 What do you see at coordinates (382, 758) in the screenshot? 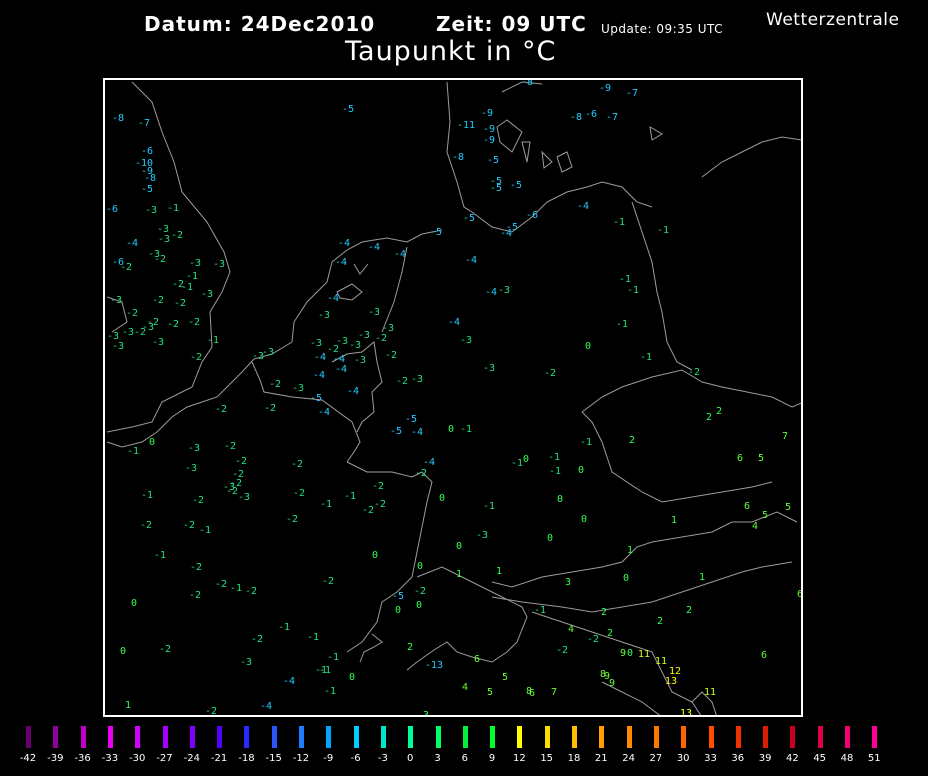
I see `legend-tick-label: -3` at bounding box center [382, 758].